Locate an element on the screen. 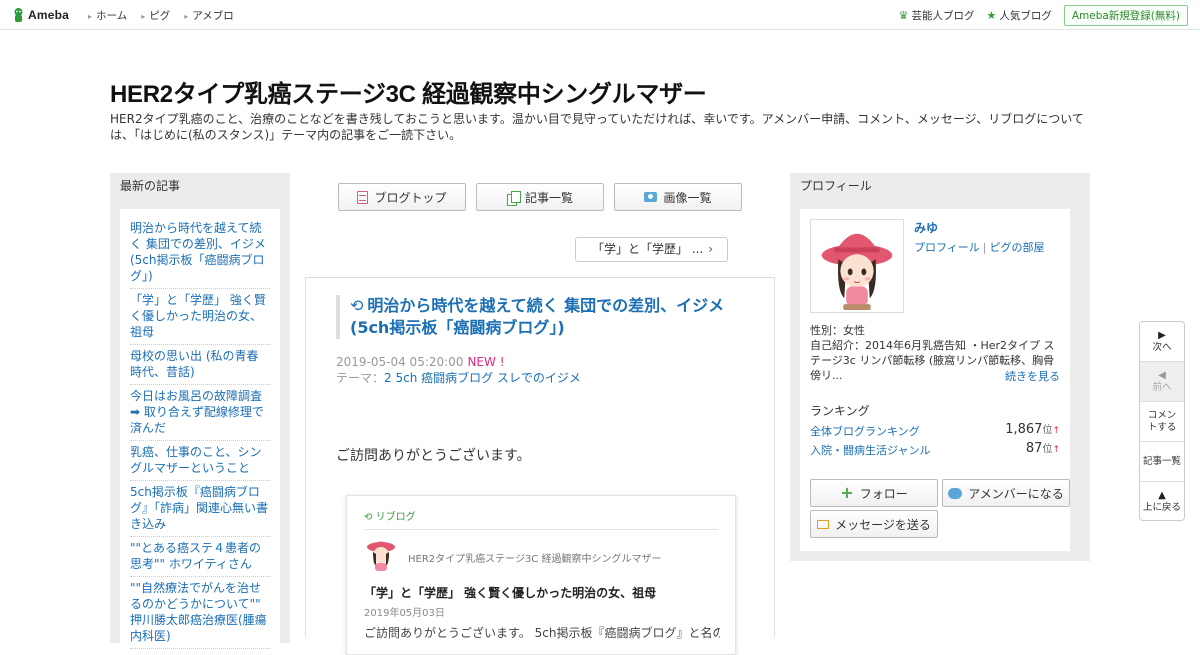  read-more-link: 続きを見る is located at coordinates (1032, 376).